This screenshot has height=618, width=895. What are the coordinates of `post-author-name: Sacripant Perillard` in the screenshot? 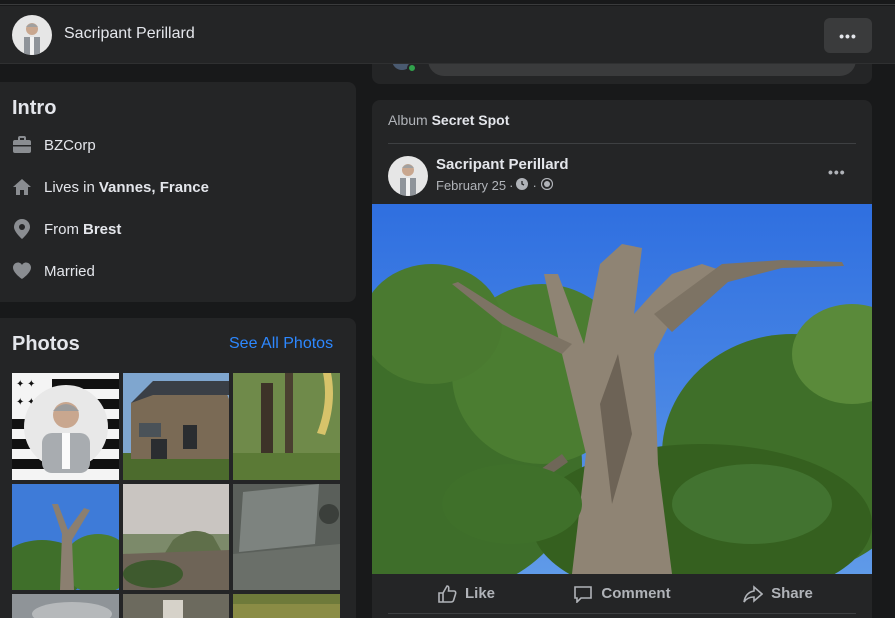 It's located at (502, 164).